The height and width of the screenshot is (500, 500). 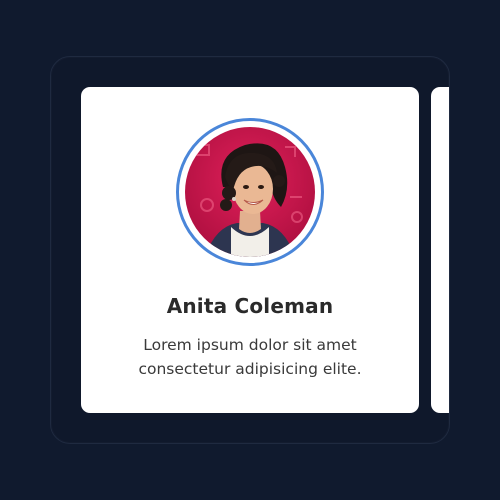 I want to click on avatar, so click(x=250, y=192).